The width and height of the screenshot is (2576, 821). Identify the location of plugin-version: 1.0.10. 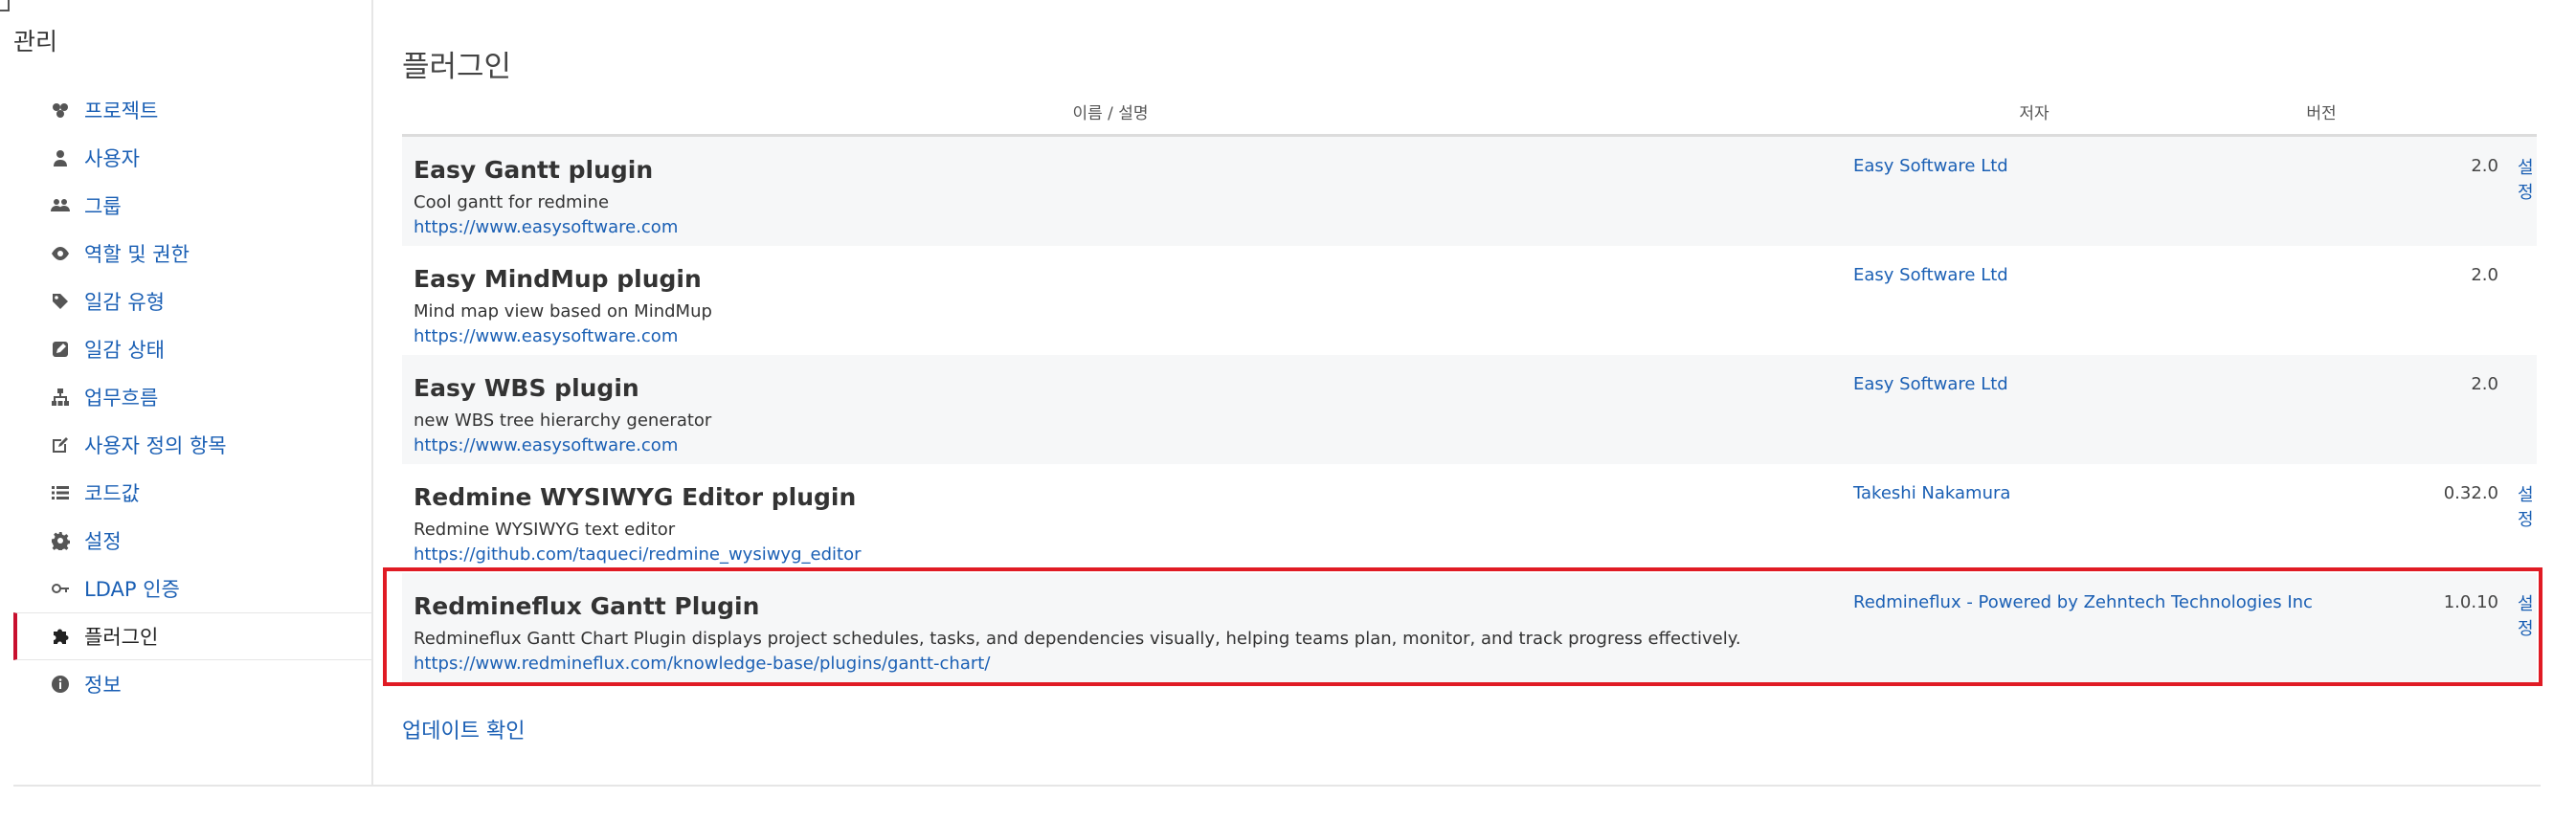
(2471, 602).